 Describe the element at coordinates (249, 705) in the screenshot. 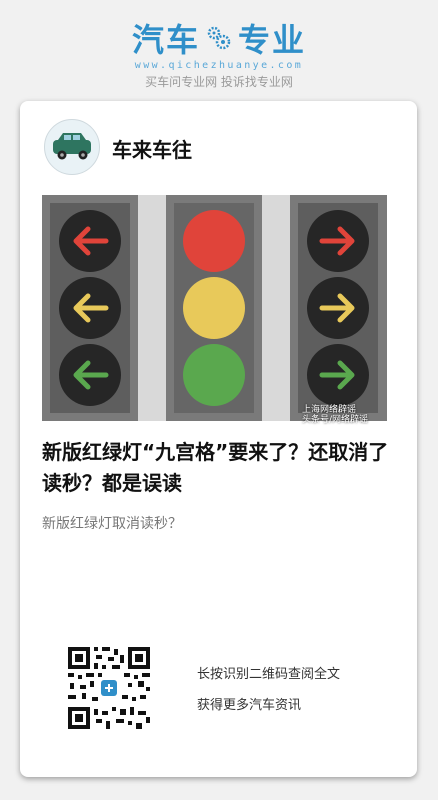

I see `qr-hint-line2: 获得更多汽车资讯` at that location.